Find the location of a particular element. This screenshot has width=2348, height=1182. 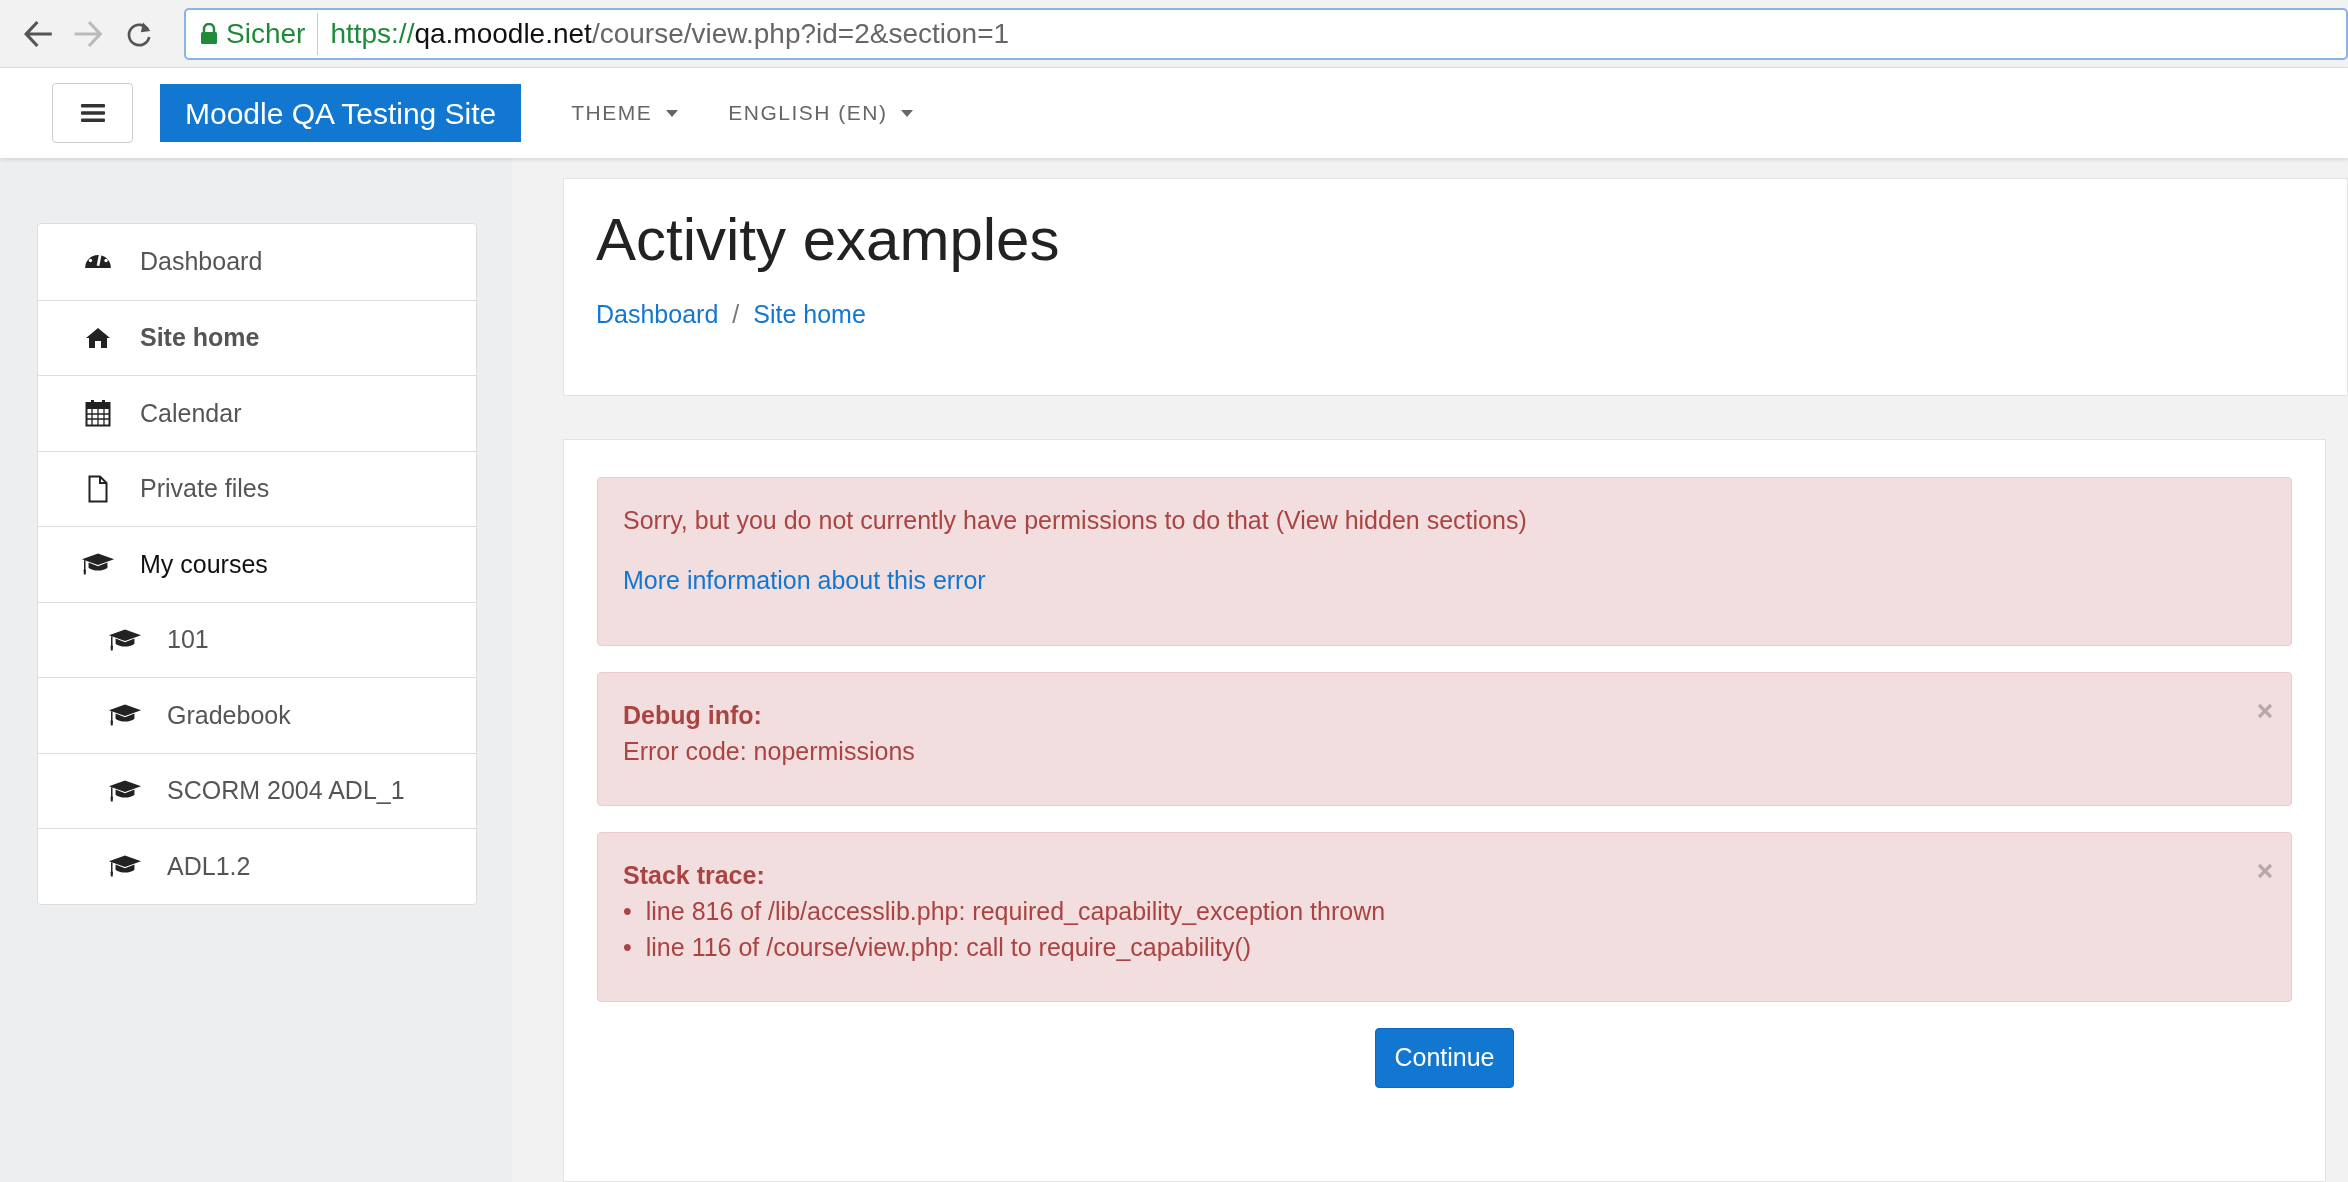

menu-button is located at coordinates (92, 113).